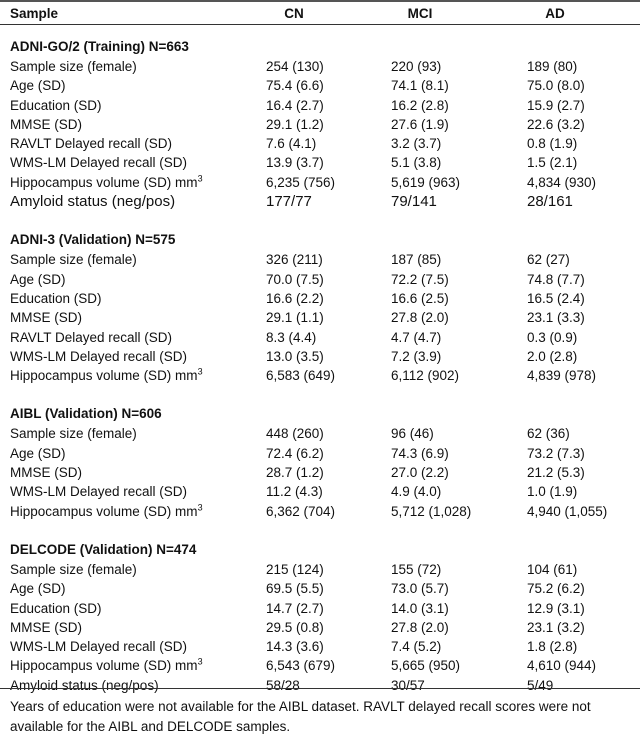  Describe the element at coordinates (412, 434) in the screenshot. I see `cell-mci: 96 (46)` at that location.